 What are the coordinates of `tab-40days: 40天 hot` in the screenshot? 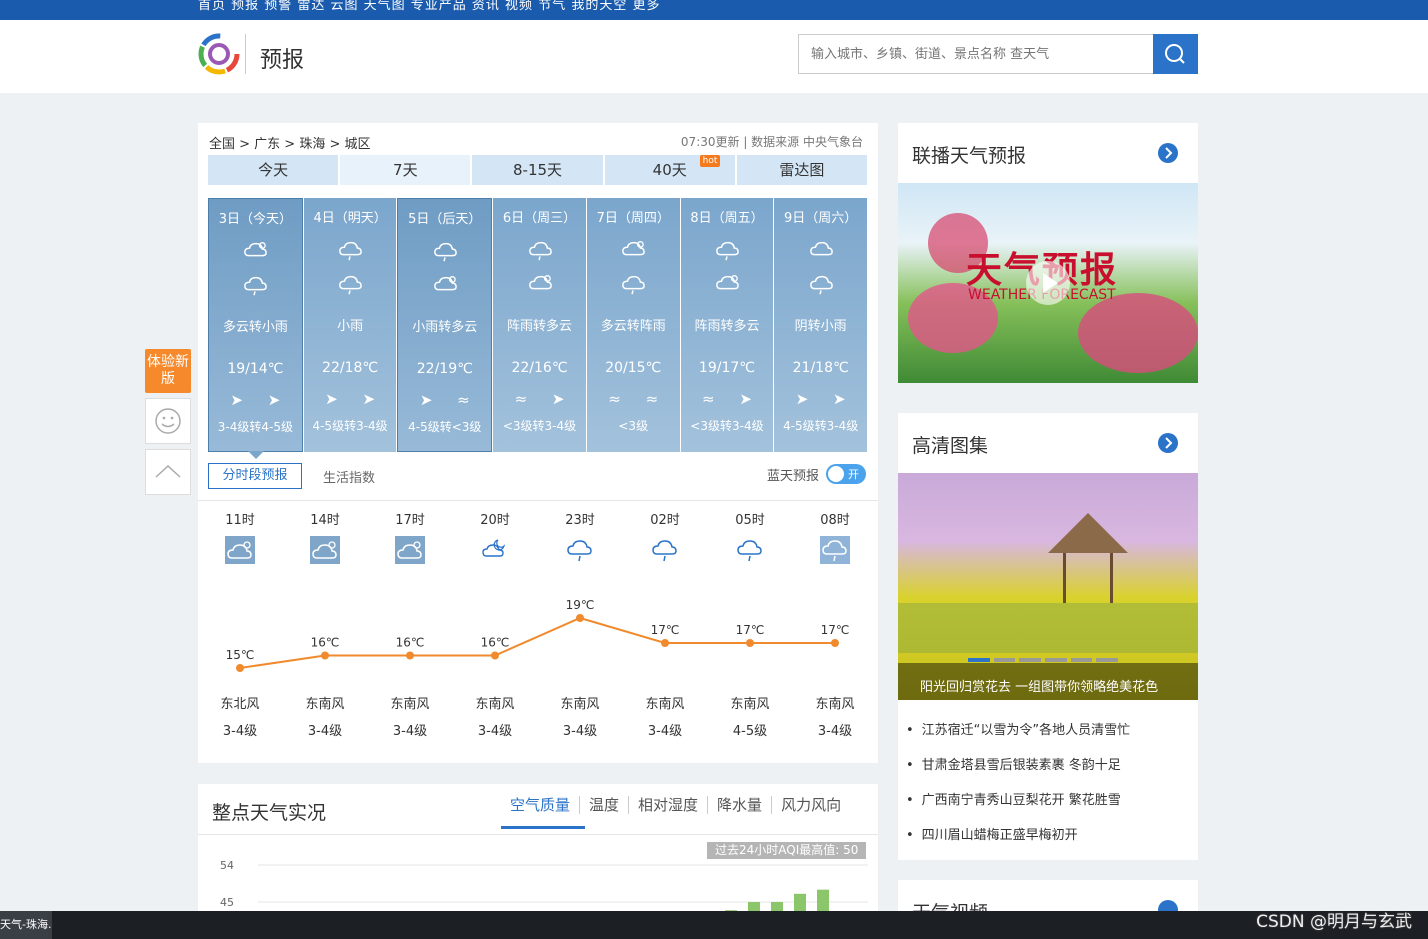 It's located at (669, 170).